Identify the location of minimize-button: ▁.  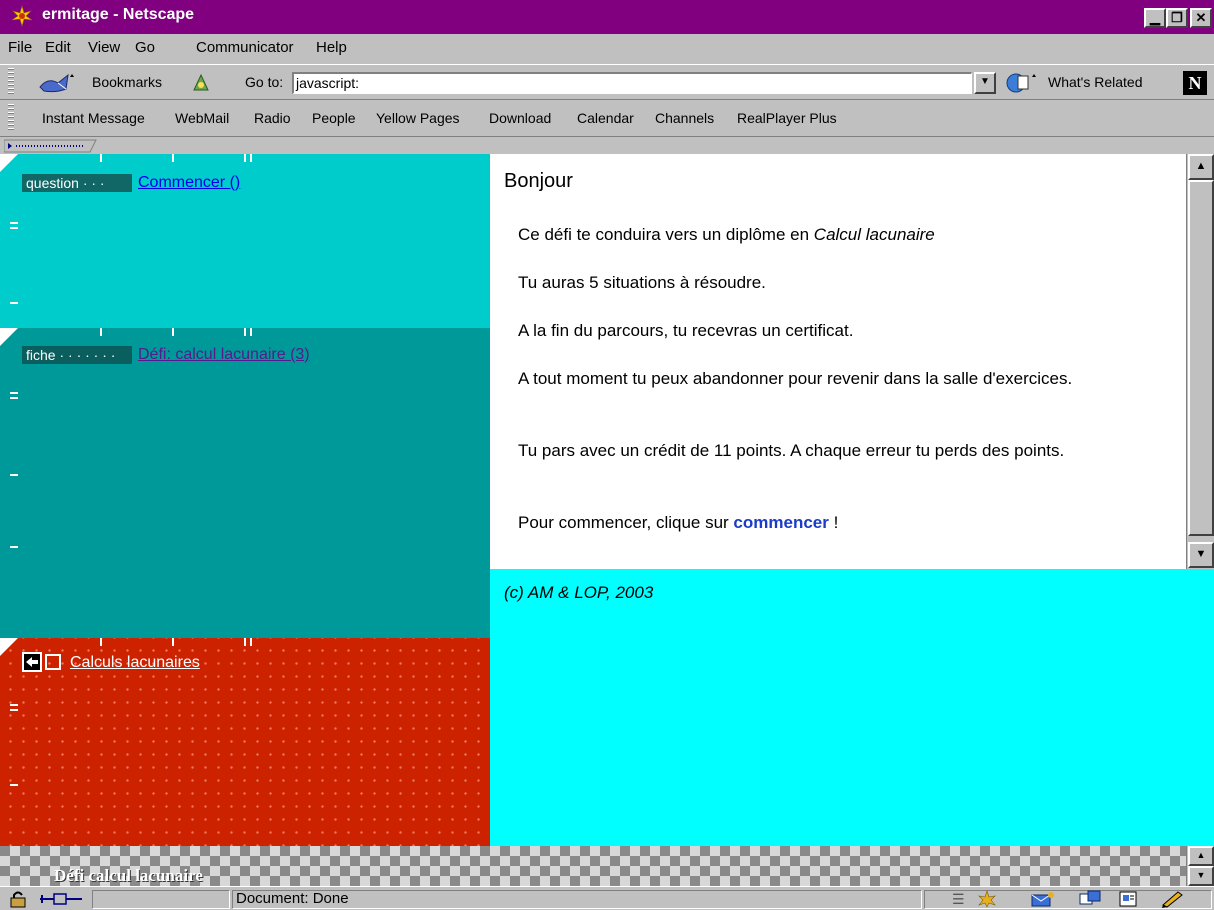
(1155, 18).